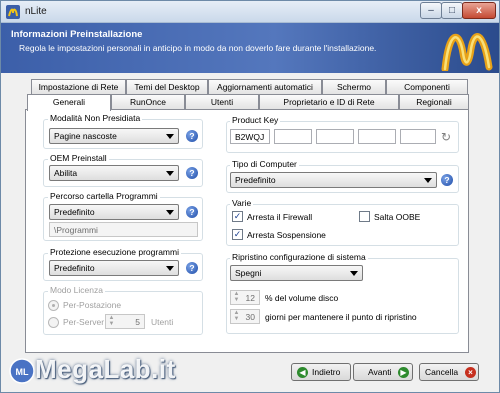  What do you see at coordinates (76, 290) in the screenshot?
I see `license-mode-label: Modo Licenza` at bounding box center [76, 290].